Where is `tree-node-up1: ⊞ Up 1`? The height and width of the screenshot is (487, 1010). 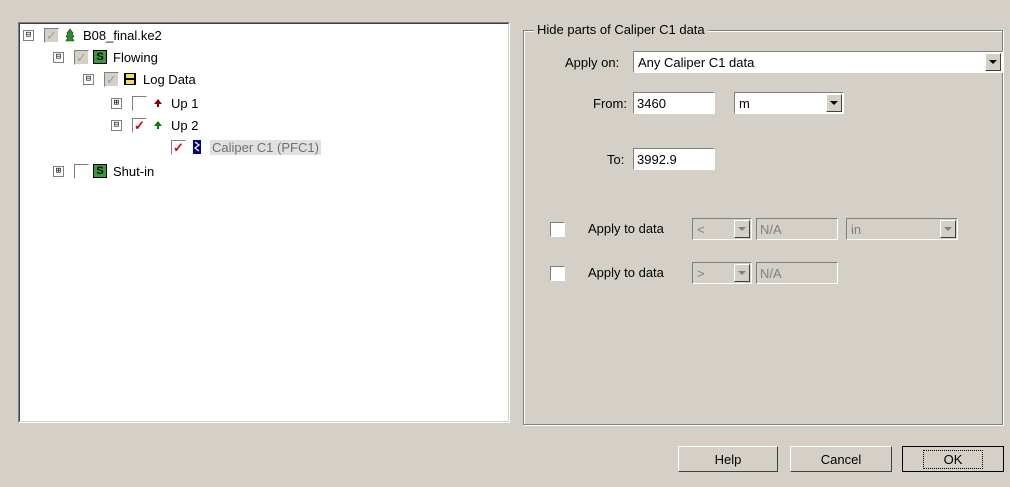 tree-node-up1: ⊞ Up 1 is located at coordinates (154, 103).